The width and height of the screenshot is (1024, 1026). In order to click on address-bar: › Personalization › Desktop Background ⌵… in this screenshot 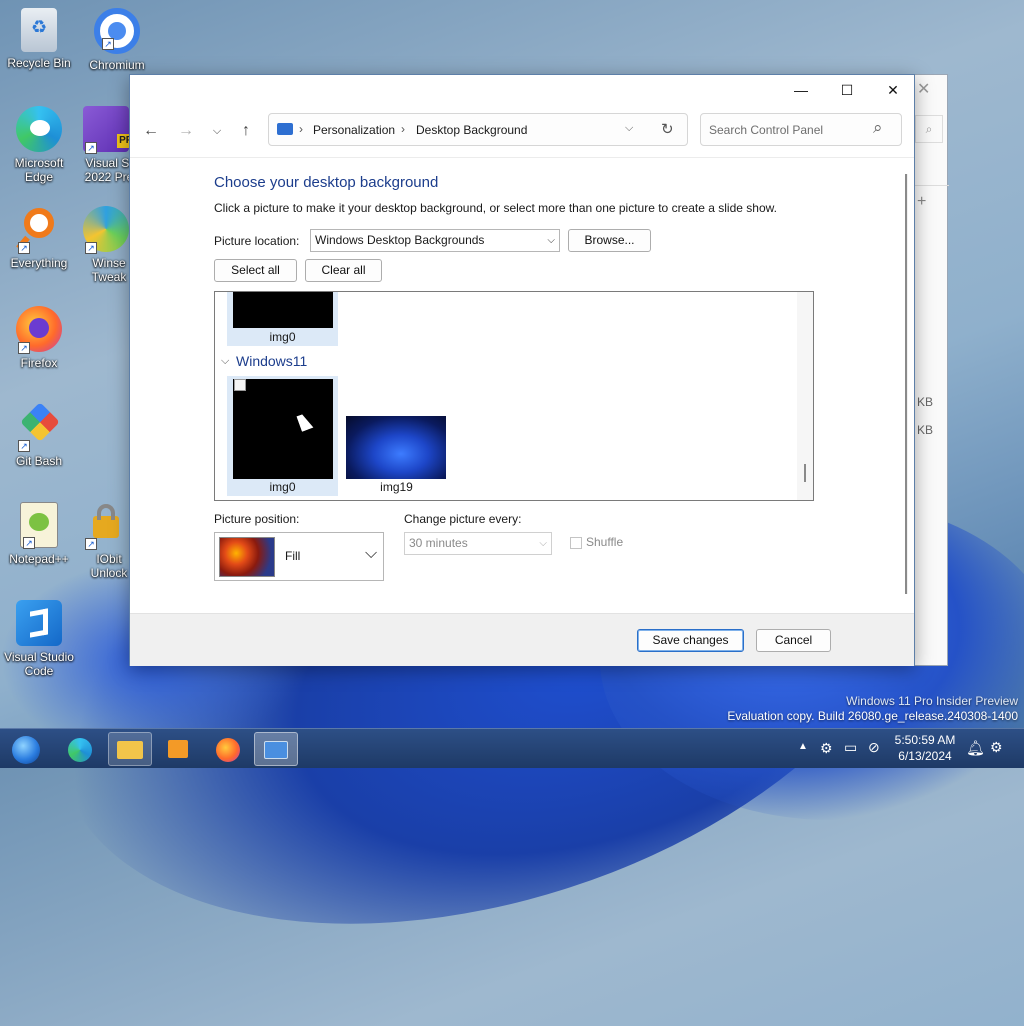, I will do `click(478, 129)`.